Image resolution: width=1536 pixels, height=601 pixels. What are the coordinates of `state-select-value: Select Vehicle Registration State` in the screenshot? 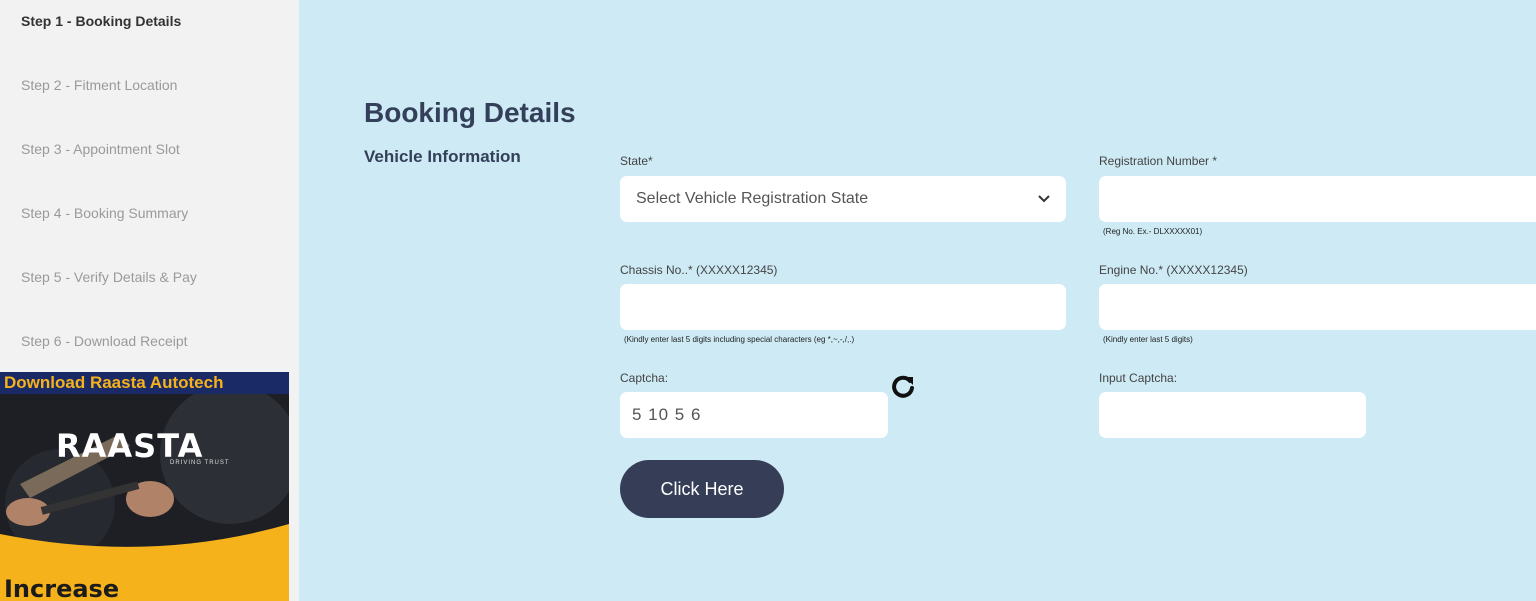 It's located at (752, 198).